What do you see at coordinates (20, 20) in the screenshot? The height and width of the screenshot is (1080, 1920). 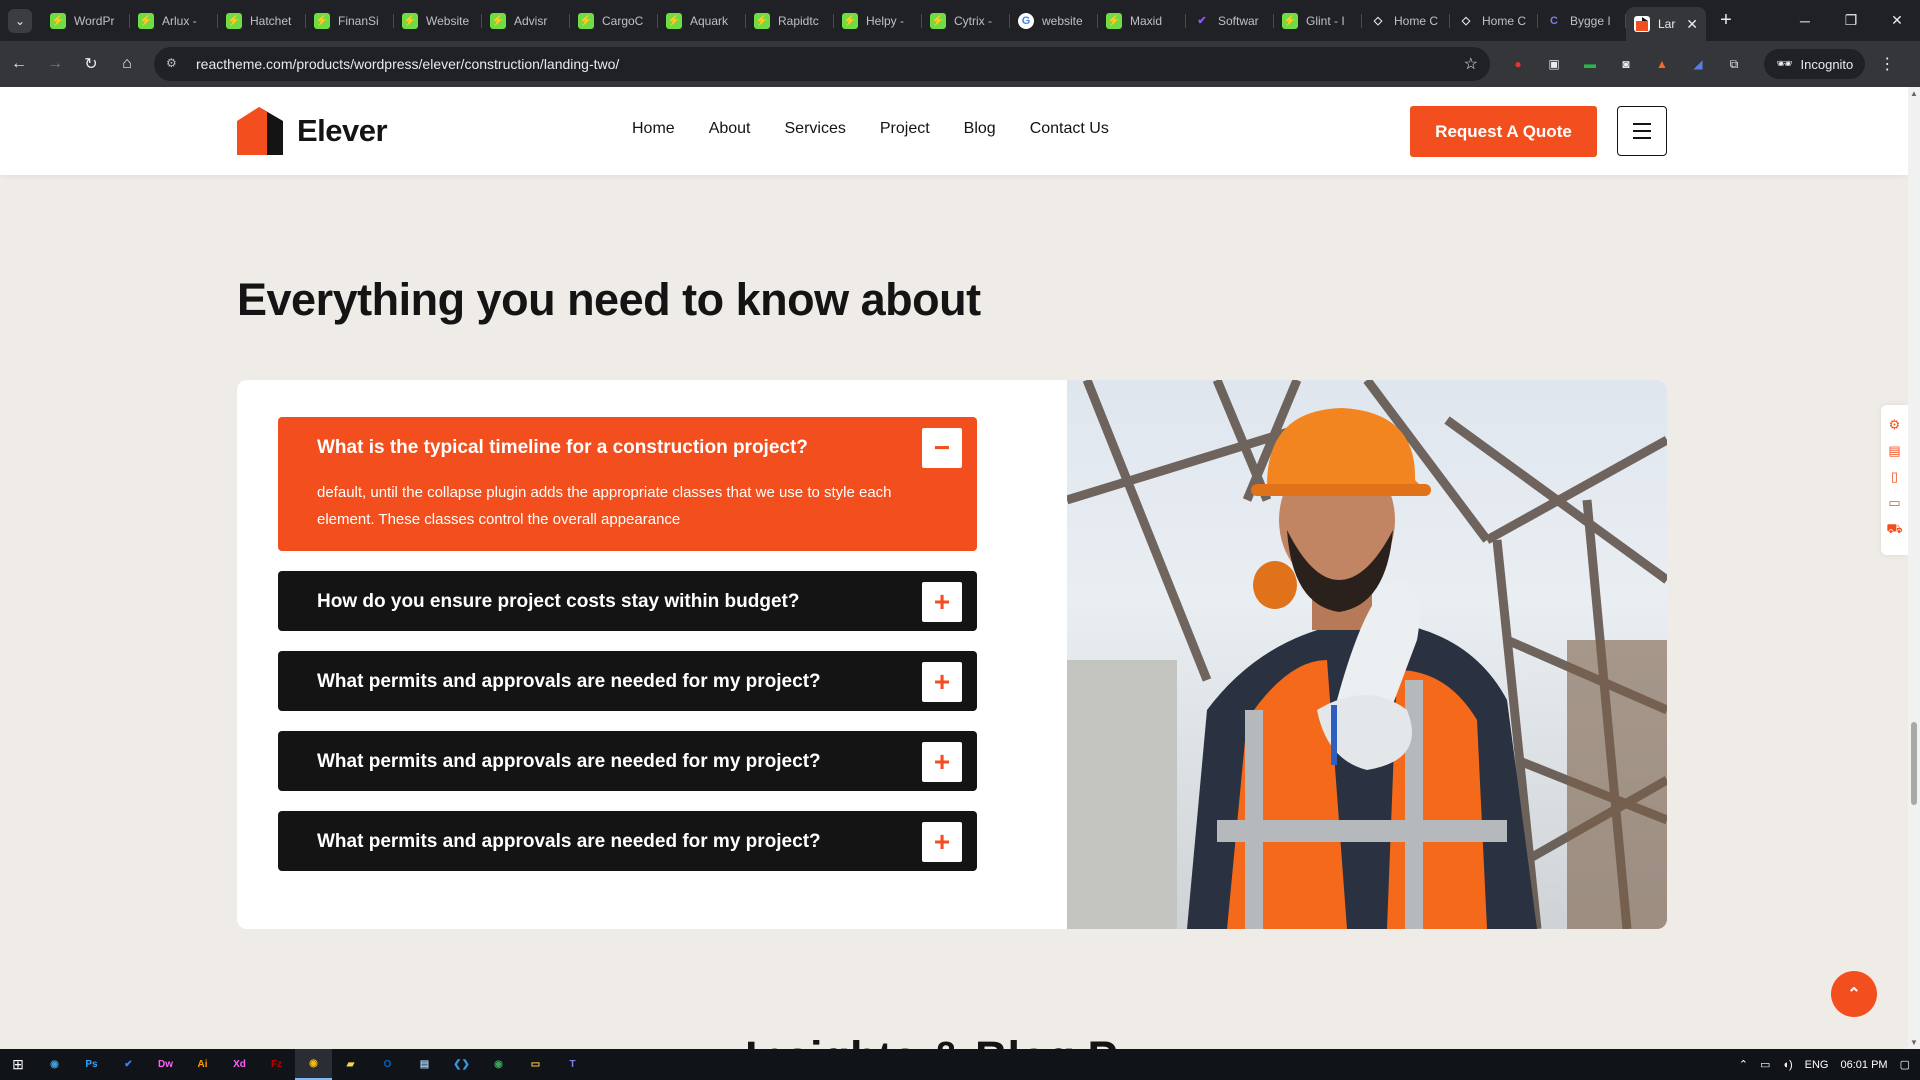 I see `tab-search-icon: ⌄` at bounding box center [20, 20].